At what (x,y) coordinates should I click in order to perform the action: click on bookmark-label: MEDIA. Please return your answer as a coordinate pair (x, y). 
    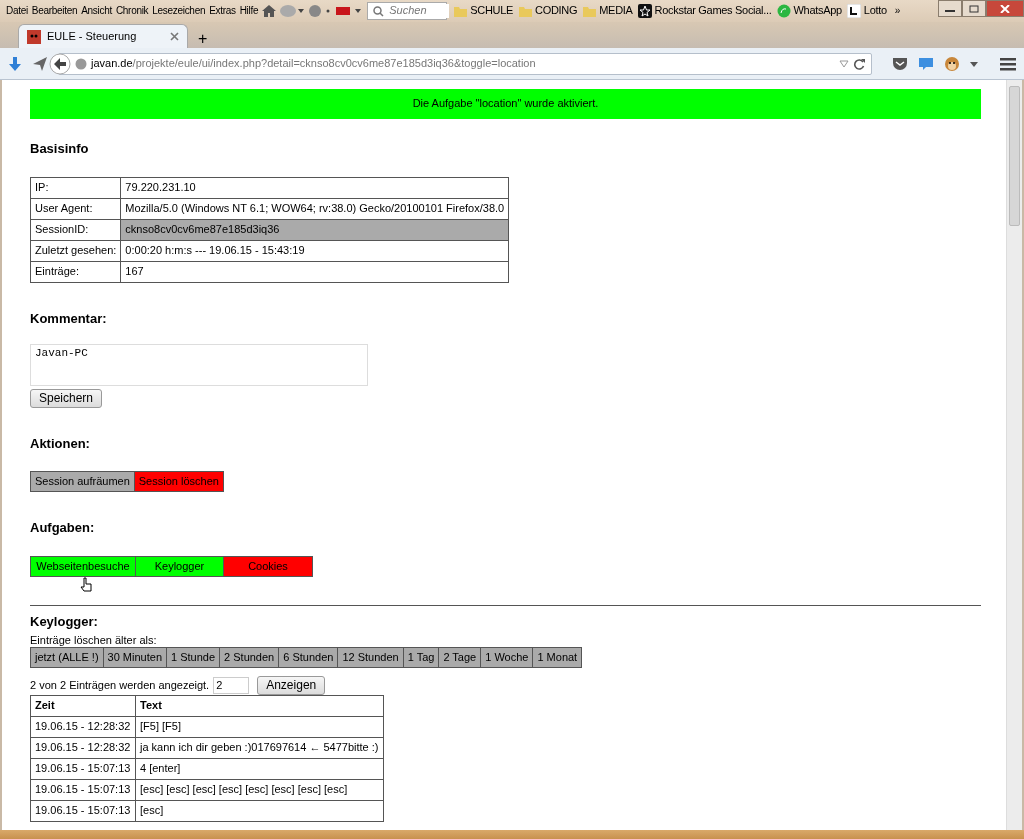
    Looking at the image, I should click on (616, 11).